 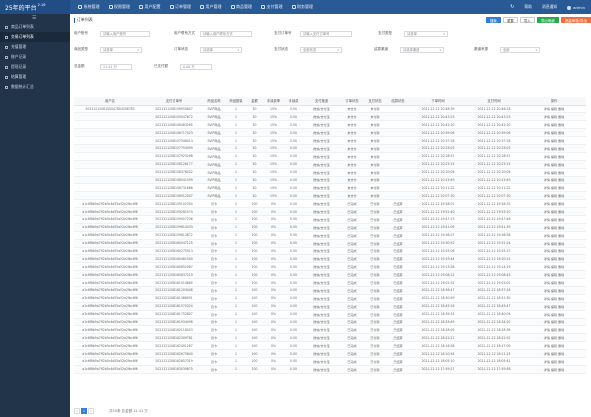 What do you see at coordinates (35, 87) in the screenshot?
I see `sidebar-item: 数据统计汇总` at bounding box center [35, 87].